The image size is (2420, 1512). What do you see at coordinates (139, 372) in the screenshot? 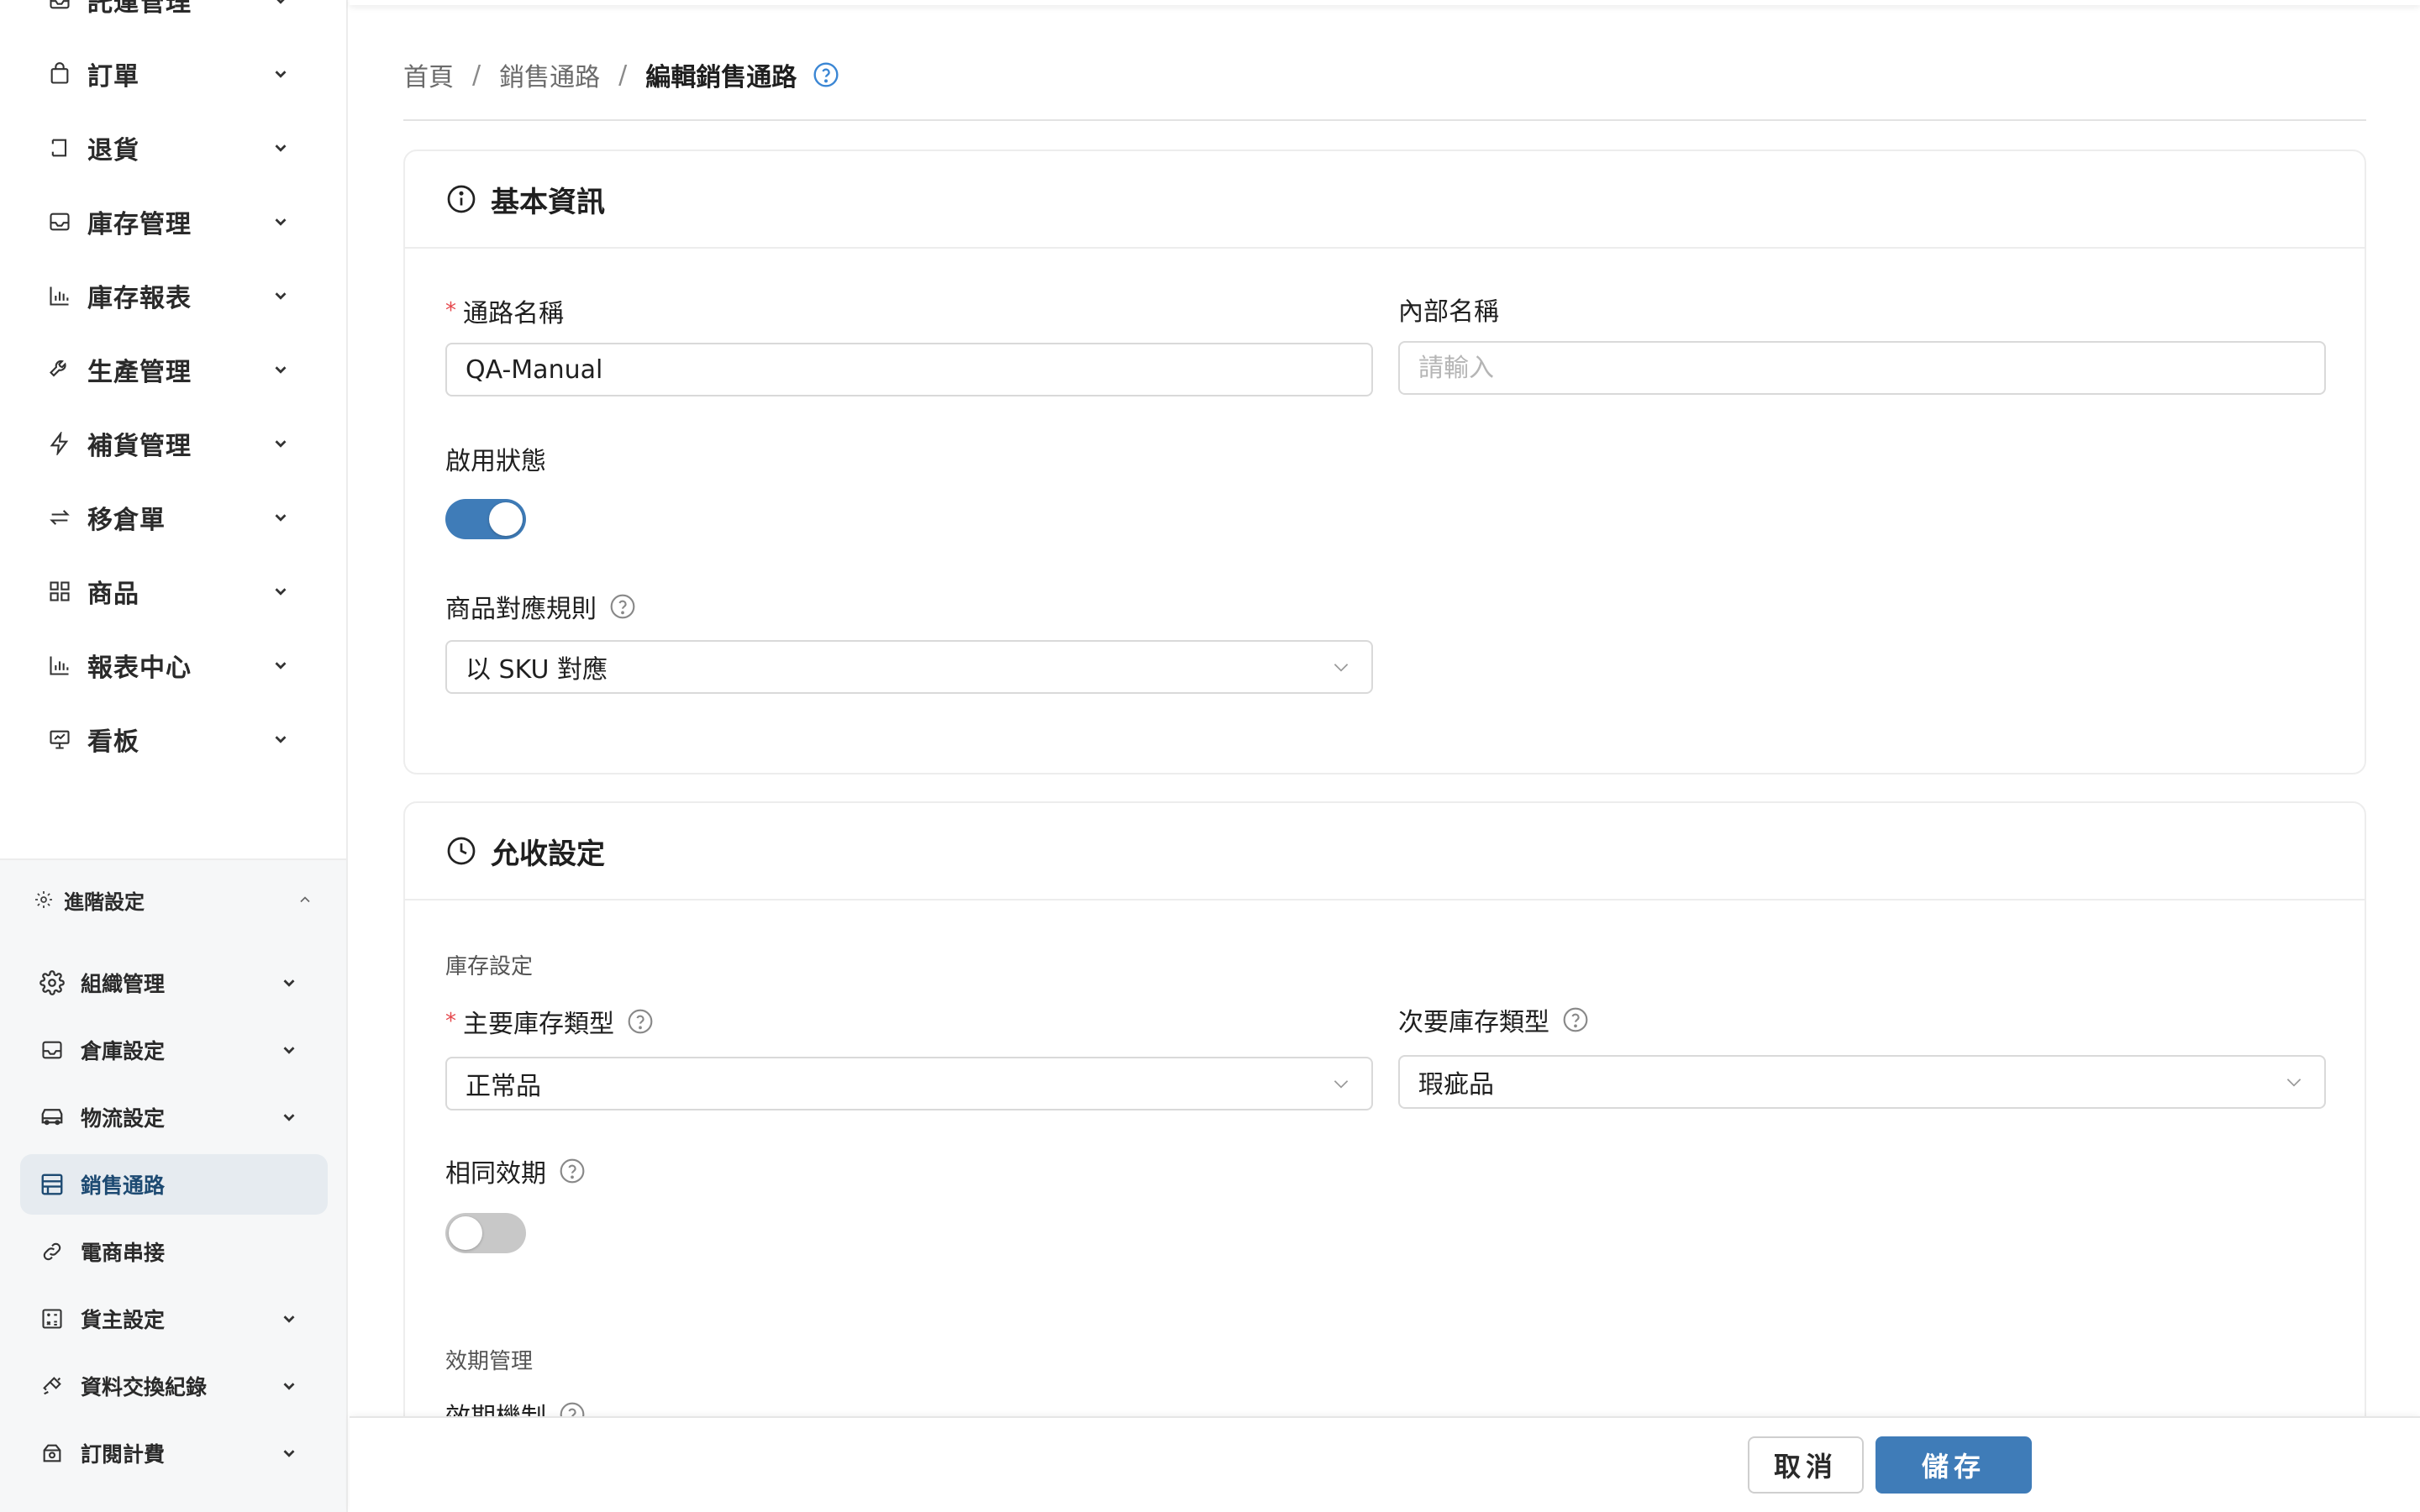
I see `sidebar-item-label: 生產管理` at bounding box center [139, 372].